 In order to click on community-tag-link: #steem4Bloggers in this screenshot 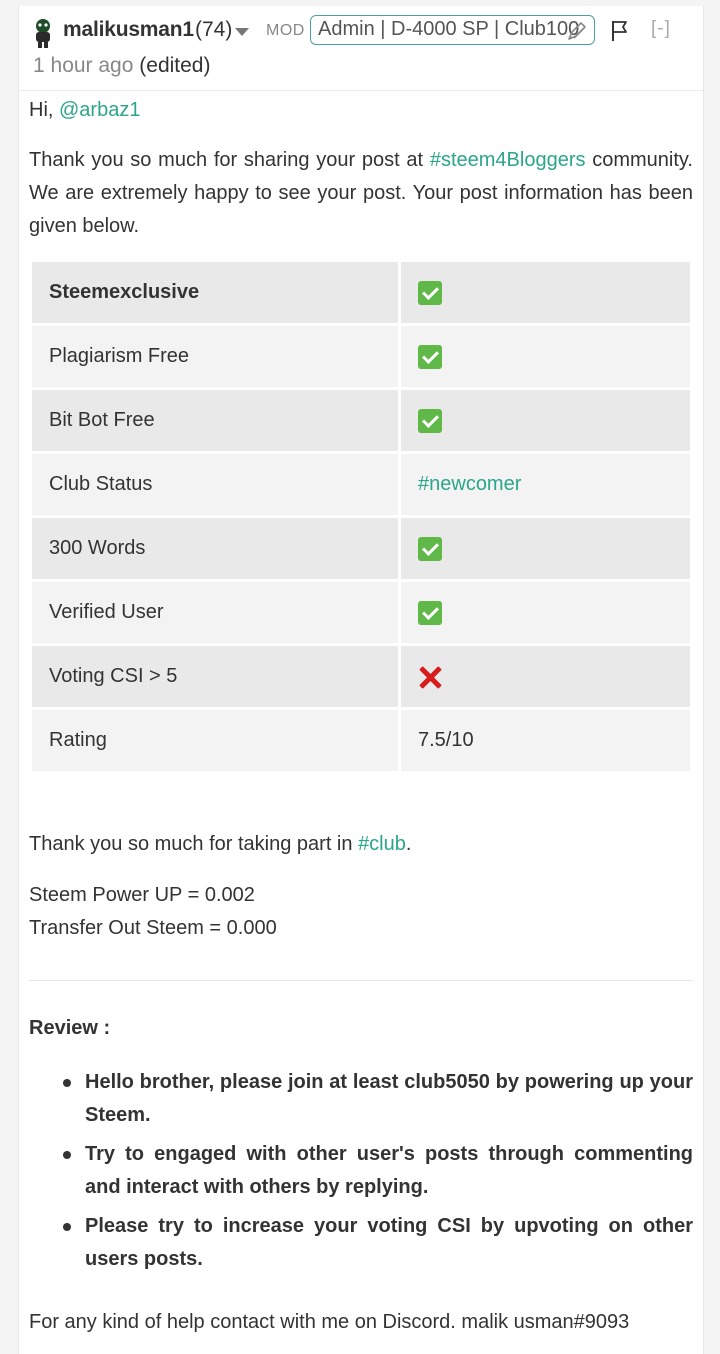, I will do `click(508, 160)`.